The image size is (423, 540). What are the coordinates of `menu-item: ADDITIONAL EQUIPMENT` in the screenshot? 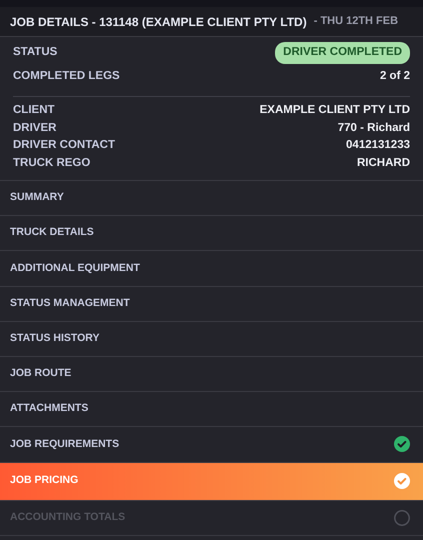 It's located at (211, 269).